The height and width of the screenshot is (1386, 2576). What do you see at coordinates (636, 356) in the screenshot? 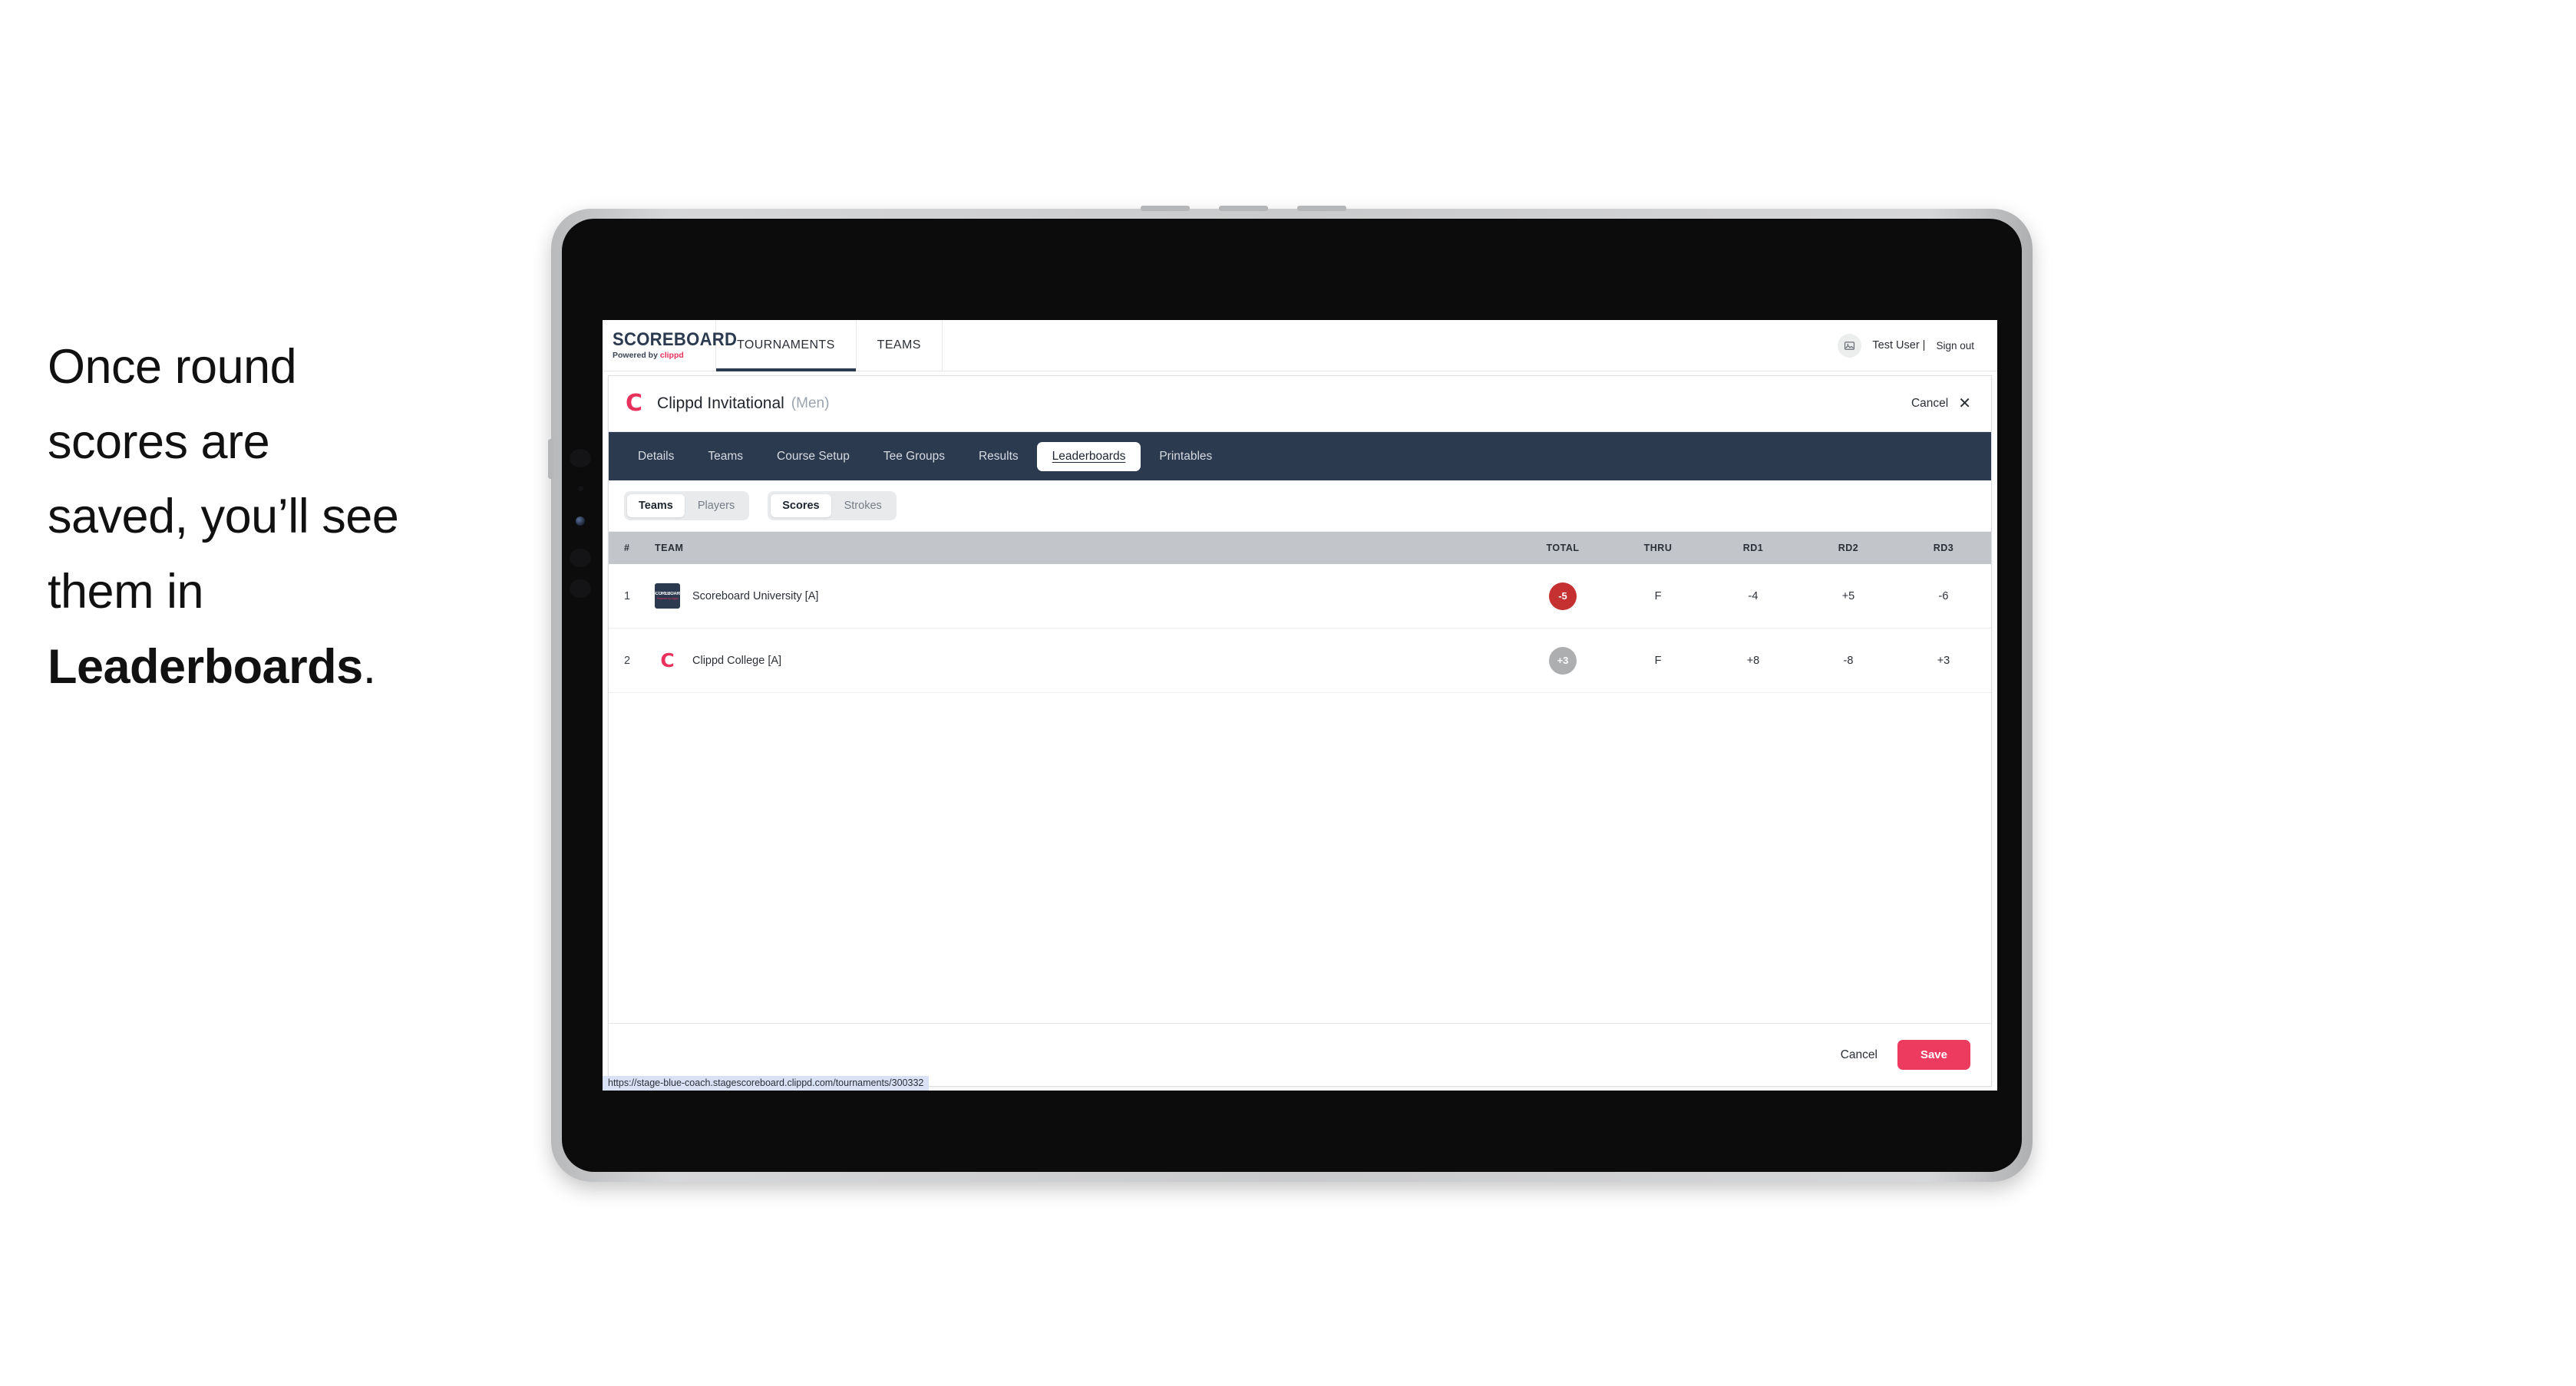
I see `brand-powered-text: Powered by` at bounding box center [636, 356].